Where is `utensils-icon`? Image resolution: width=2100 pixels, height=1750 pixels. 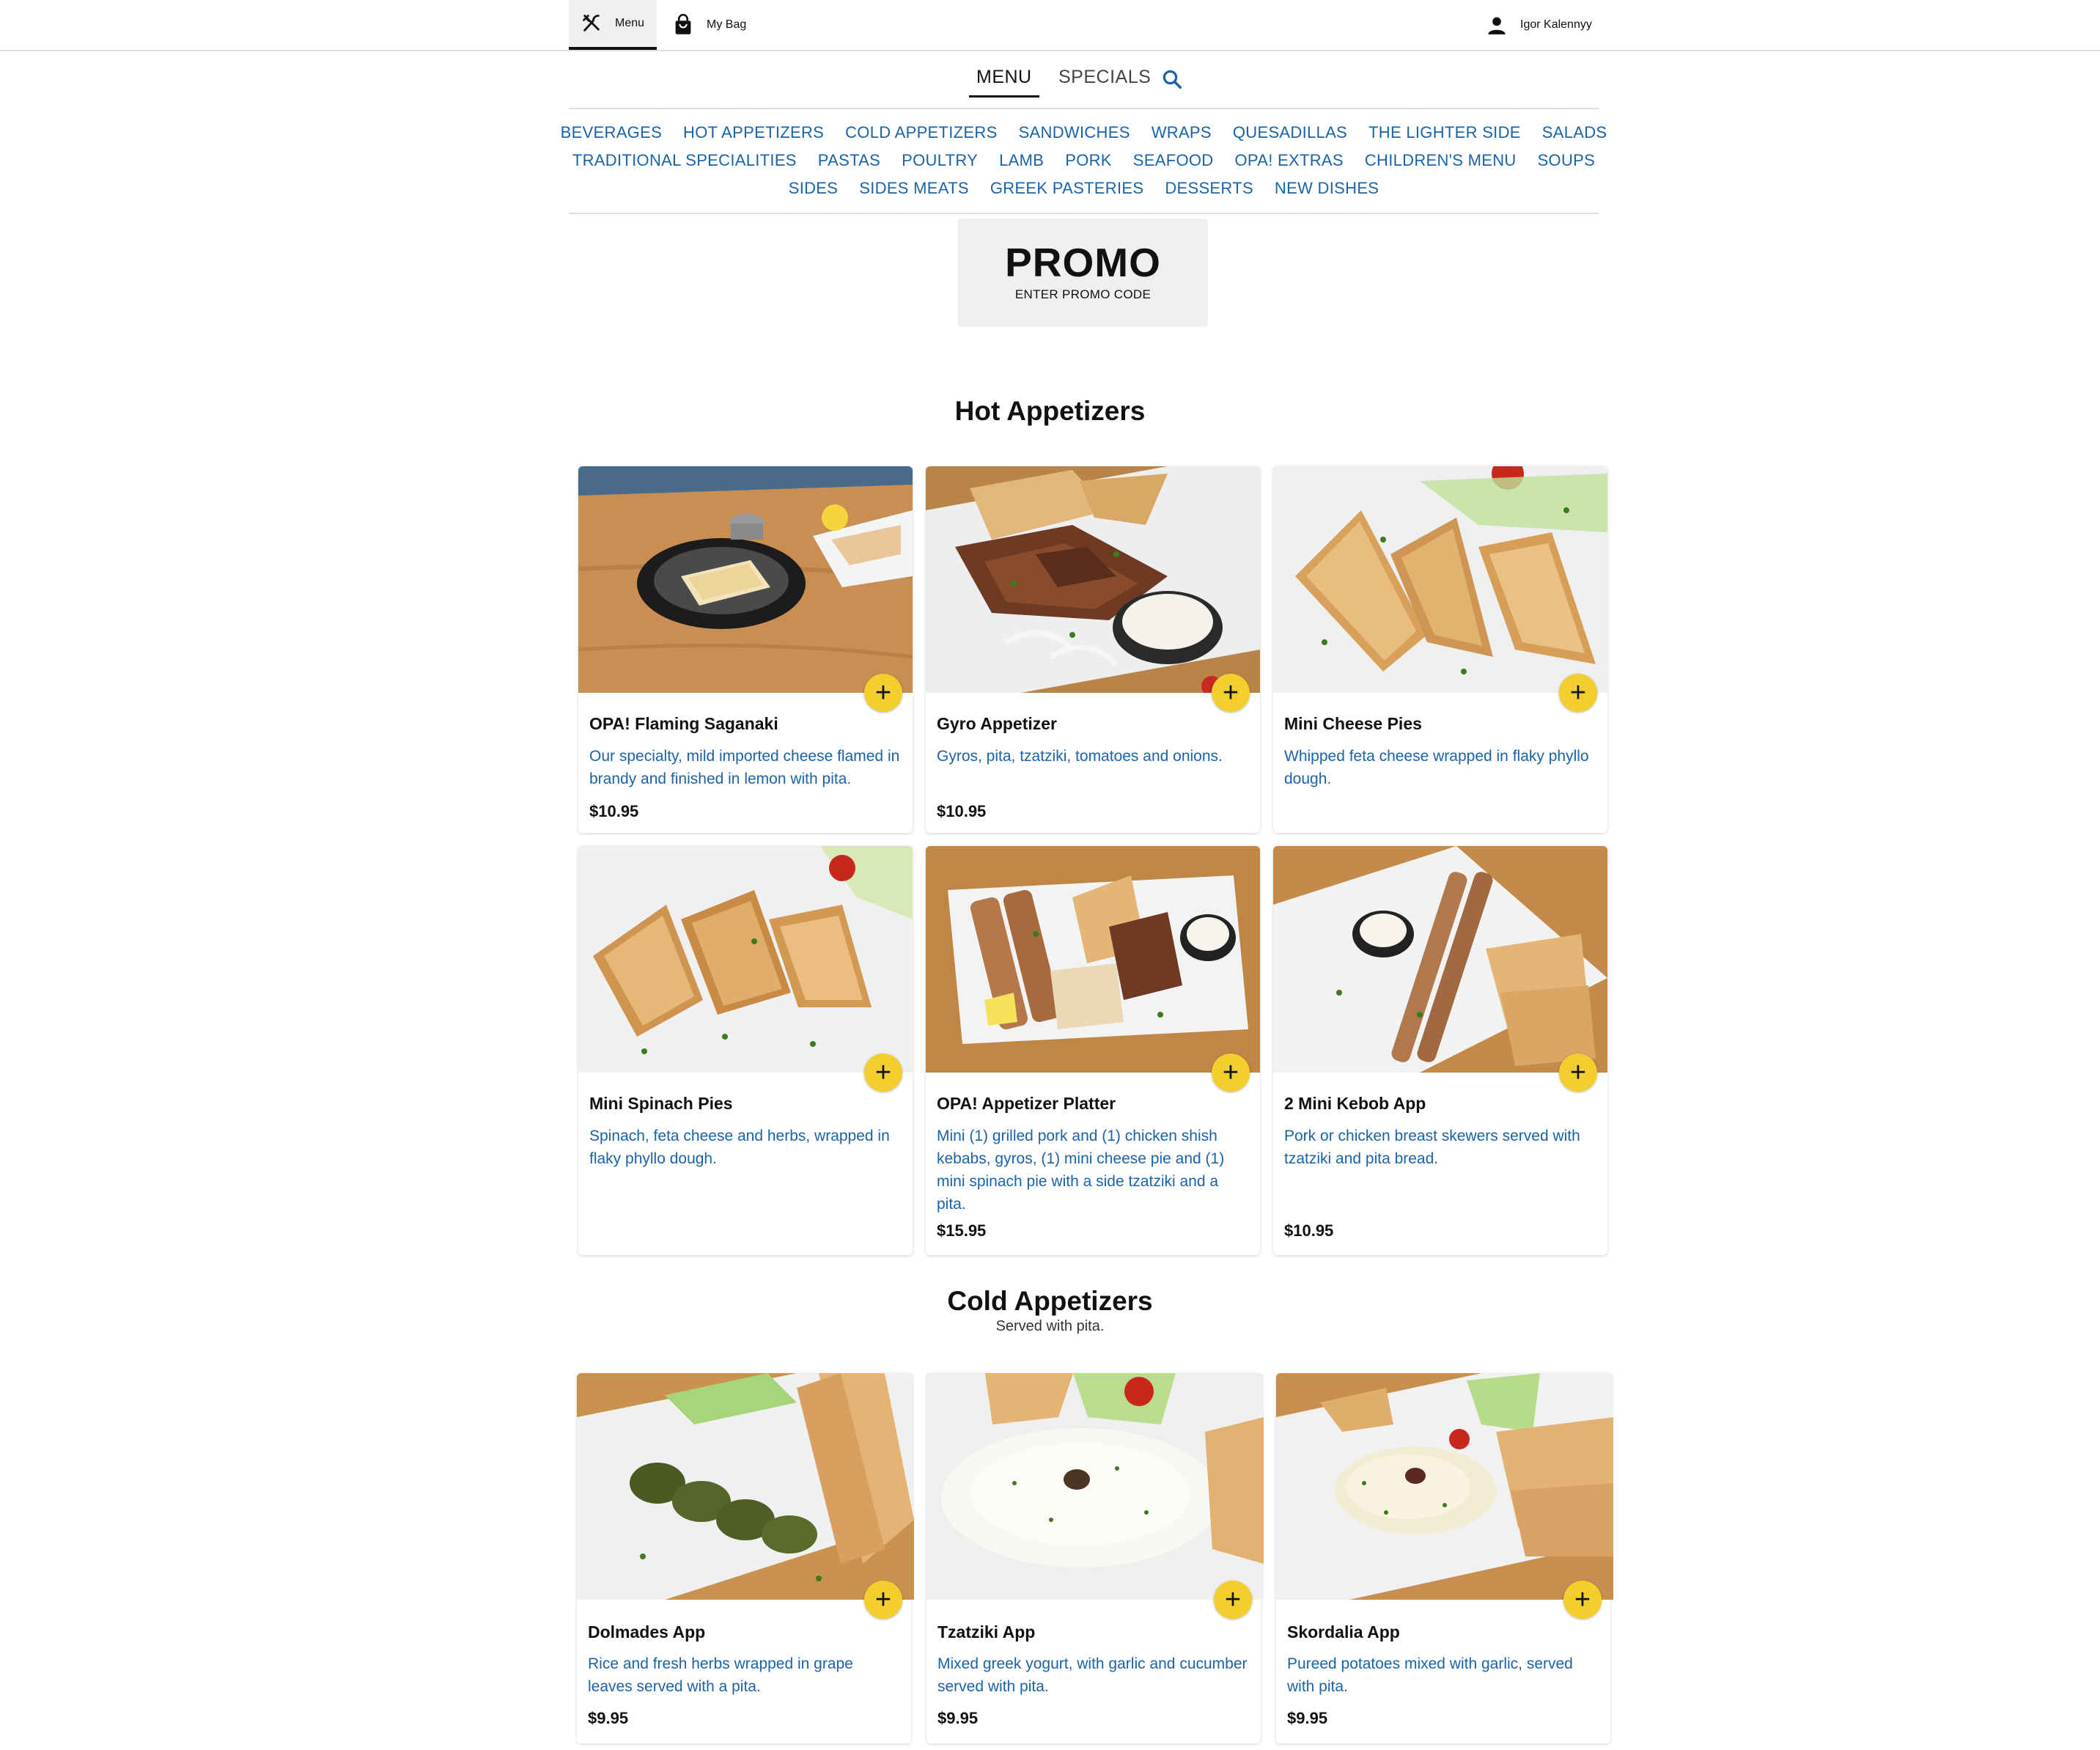
utensils-icon is located at coordinates (591, 24).